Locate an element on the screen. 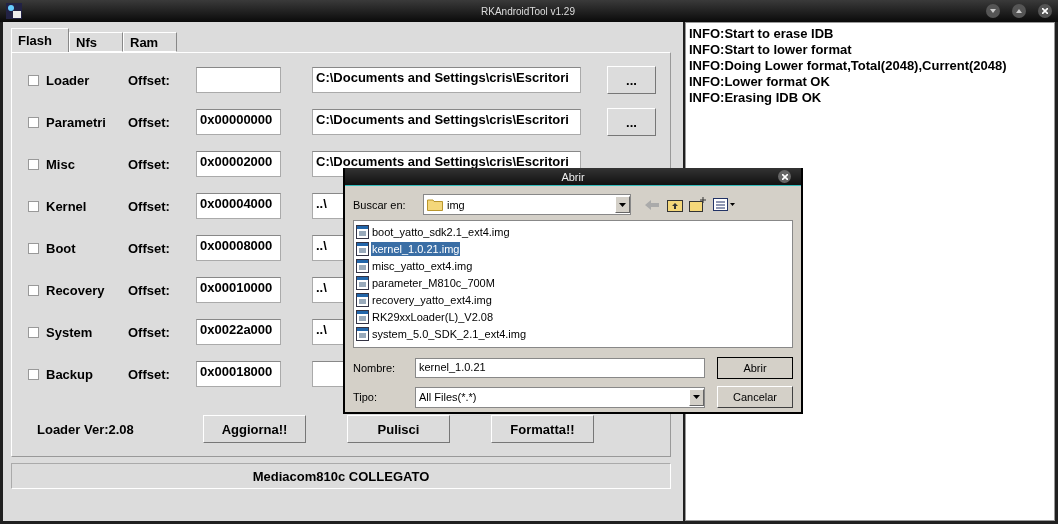  minimize-button is located at coordinates (993, 11).